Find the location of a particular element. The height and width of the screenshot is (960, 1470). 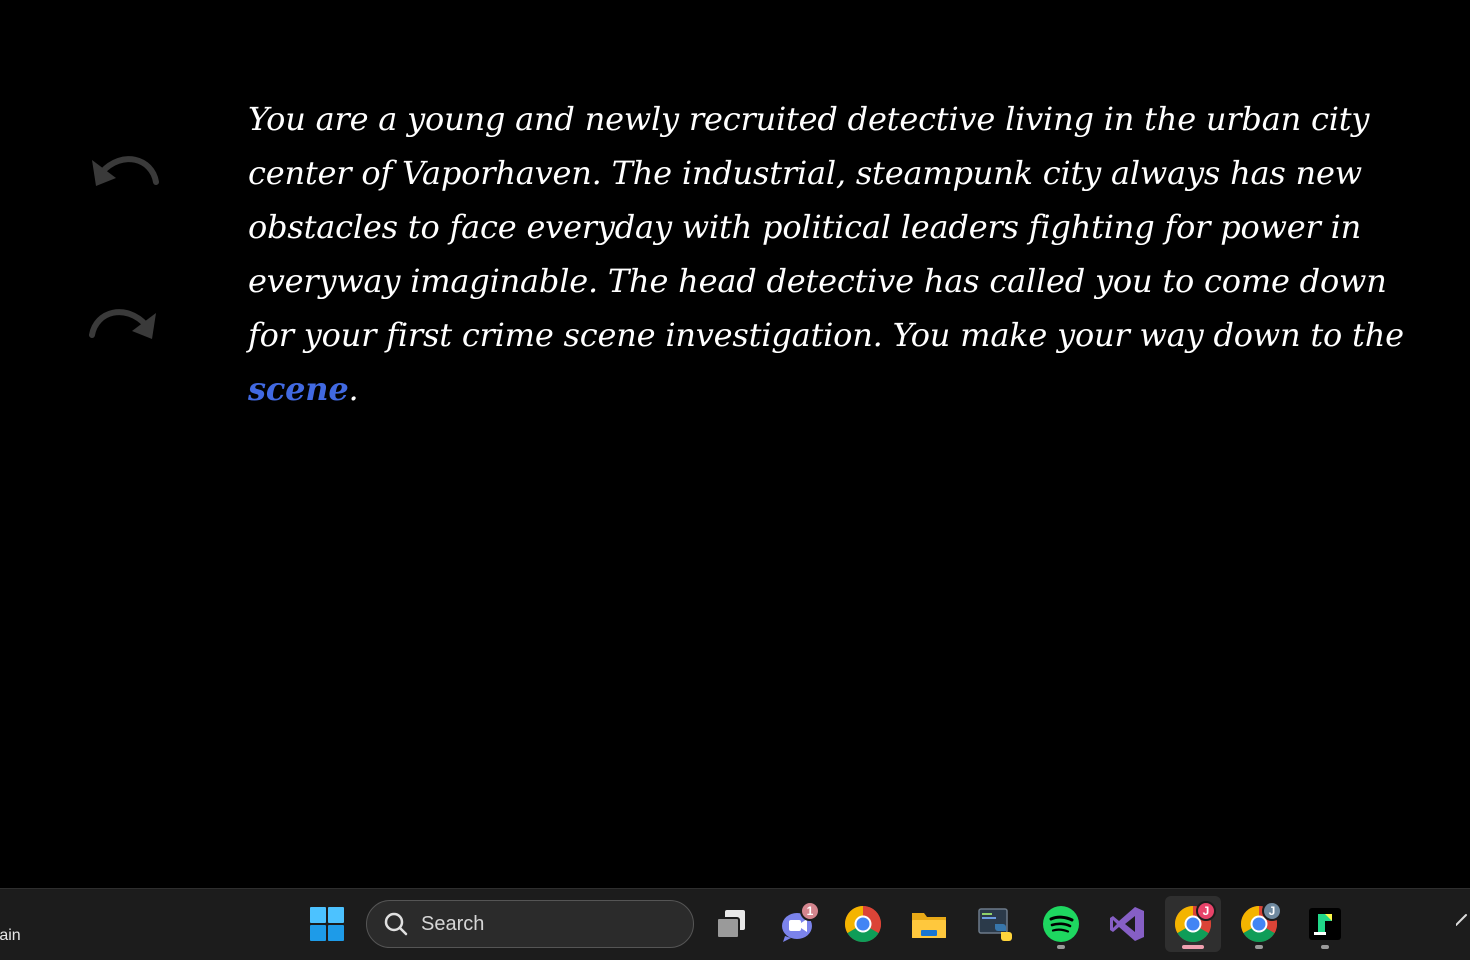

task-view-icon is located at coordinates (730, 924).